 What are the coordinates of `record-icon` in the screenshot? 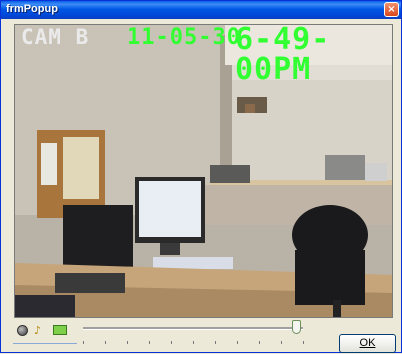 It's located at (22, 330).